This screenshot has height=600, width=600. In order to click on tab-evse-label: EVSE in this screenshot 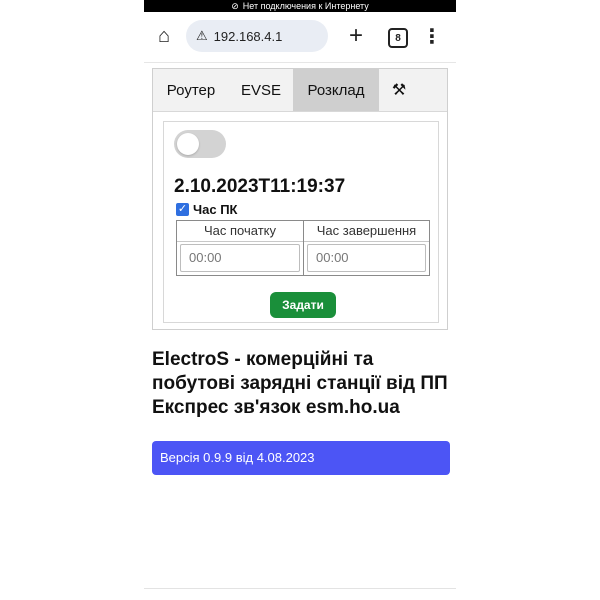, I will do `click(261, 90)`.